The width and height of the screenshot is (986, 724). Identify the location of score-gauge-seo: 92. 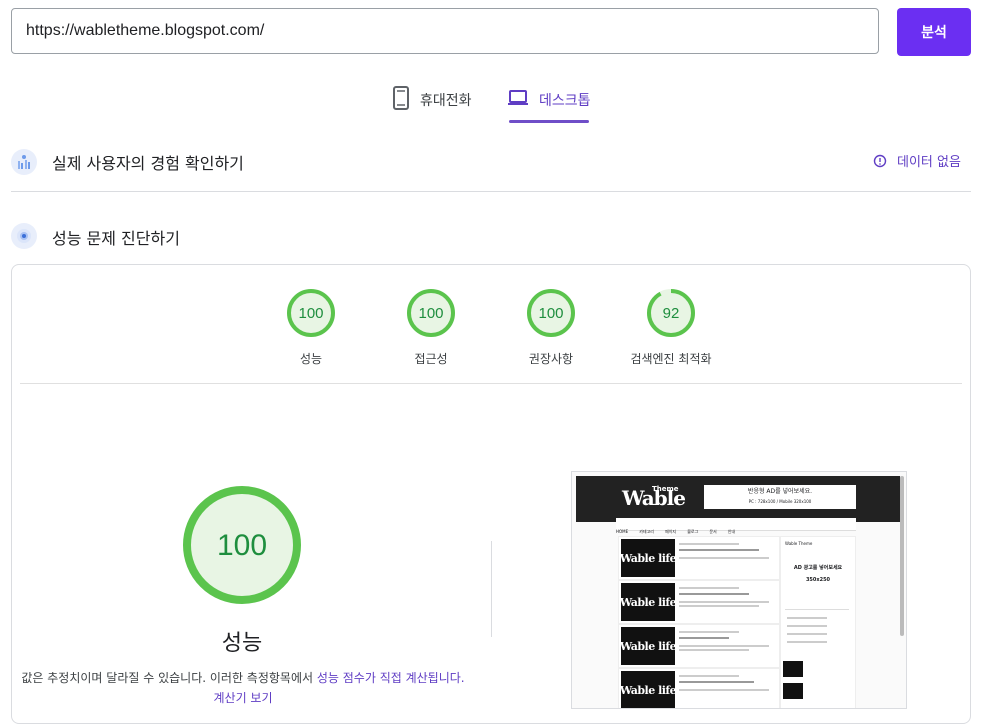
(671, 315).